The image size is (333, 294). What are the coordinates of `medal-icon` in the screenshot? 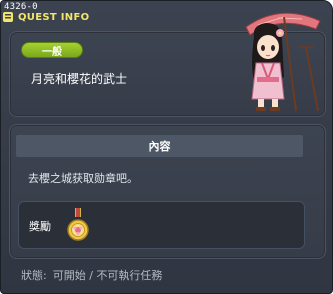 It's located at (78, 226).